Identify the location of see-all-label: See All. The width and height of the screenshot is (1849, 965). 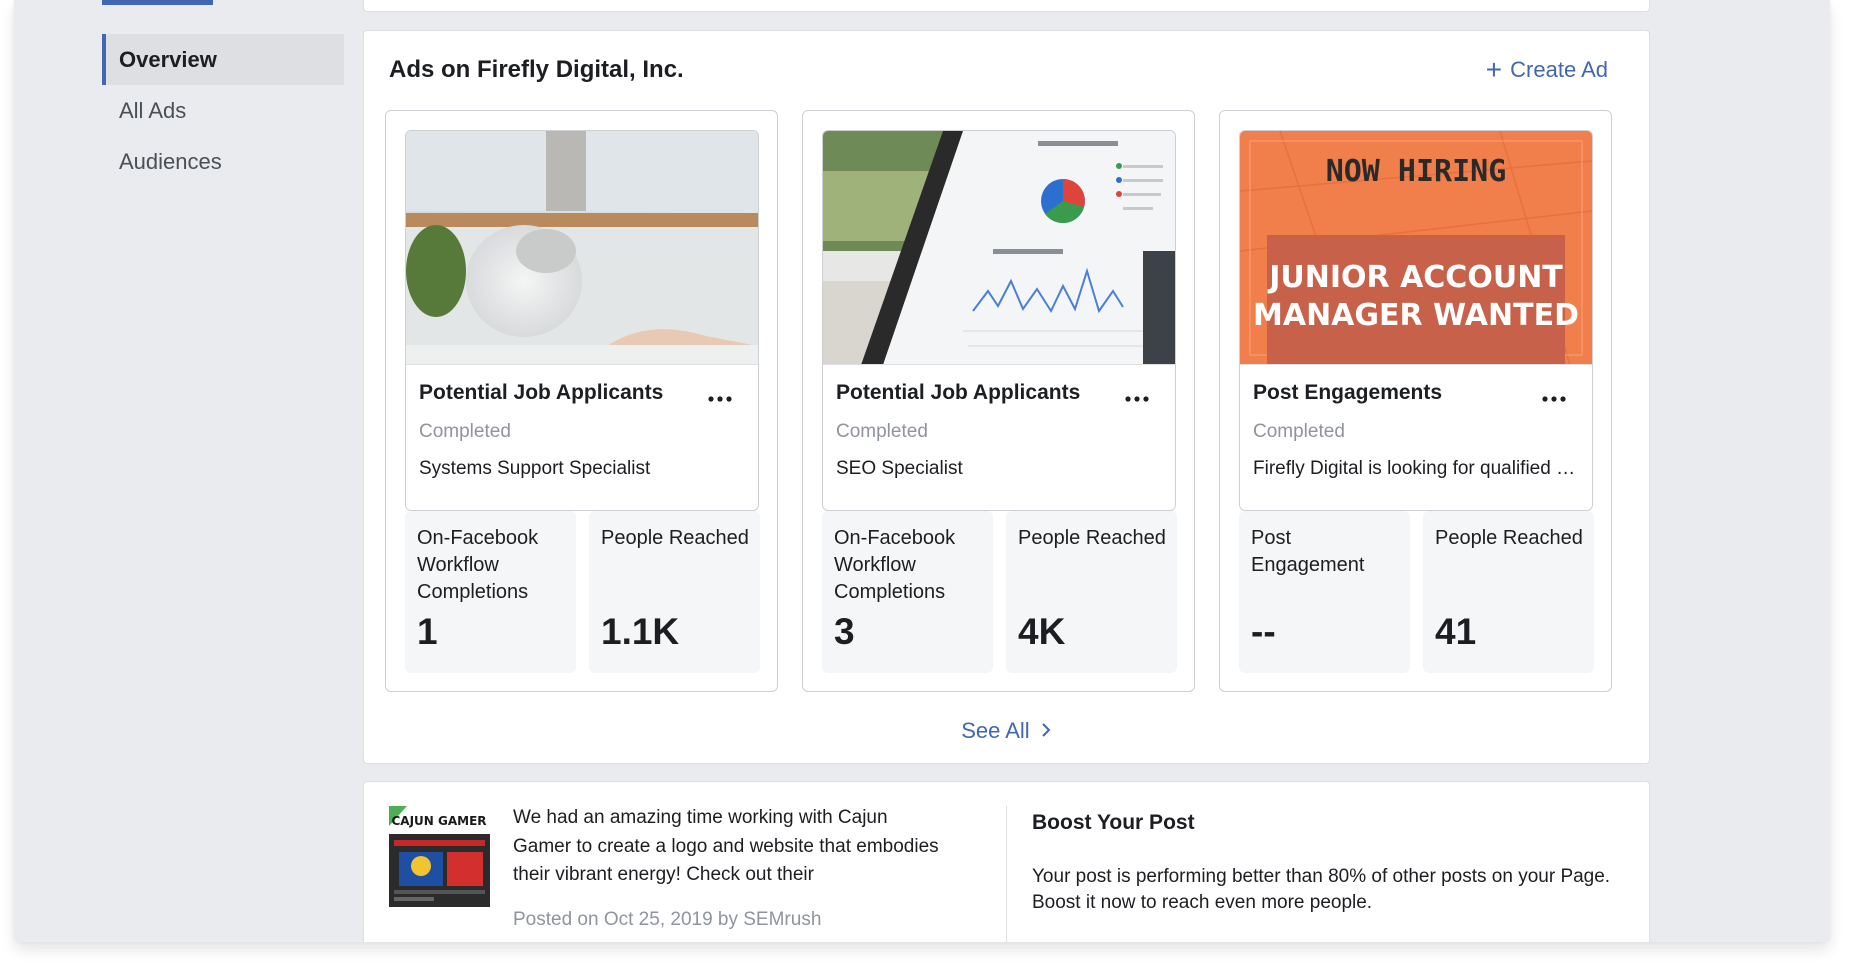
(995, 730).